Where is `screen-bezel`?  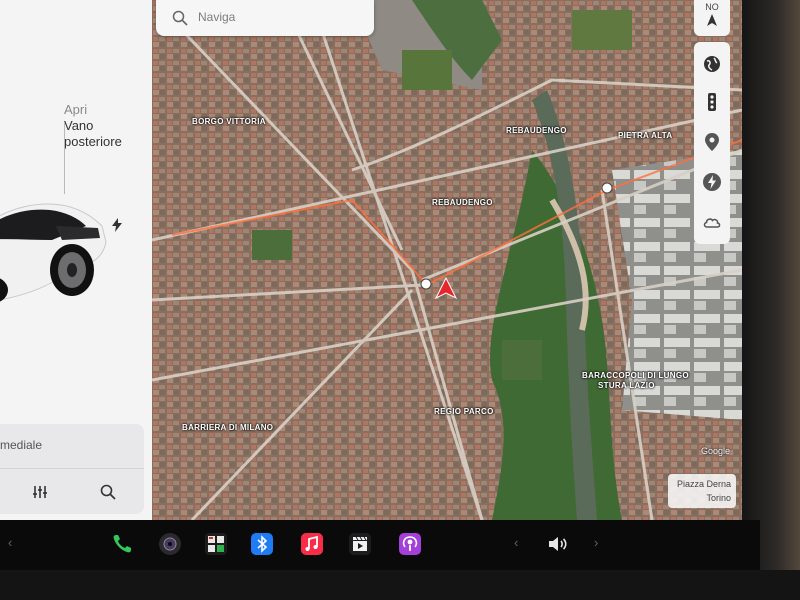 screen-bezel is located at coordinates (771, 300).